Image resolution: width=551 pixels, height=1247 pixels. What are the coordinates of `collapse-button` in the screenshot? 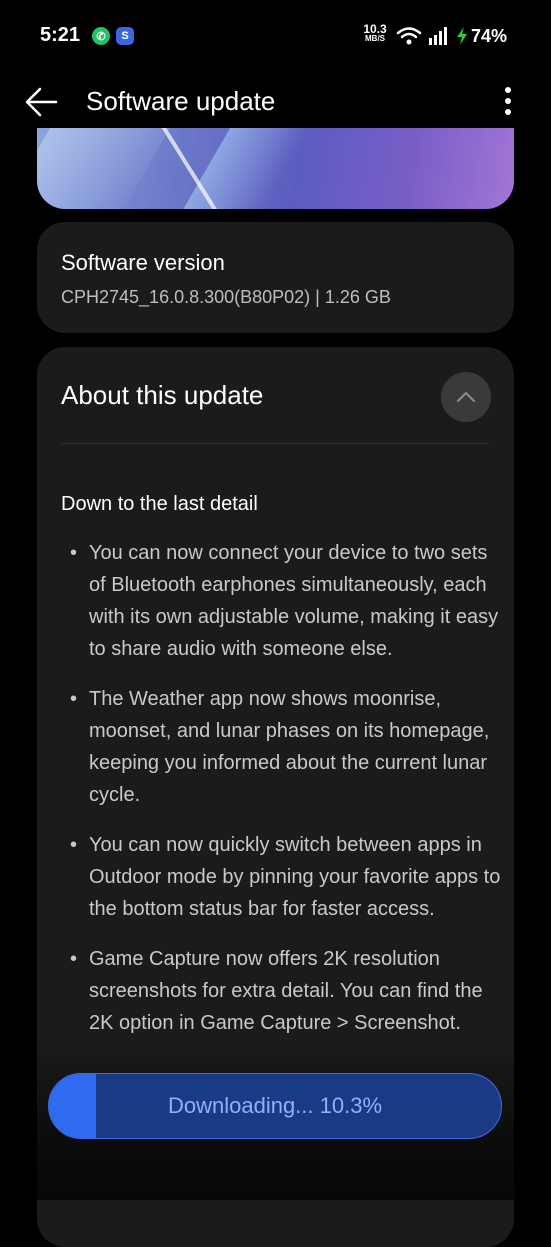 It's located at (466, 397).